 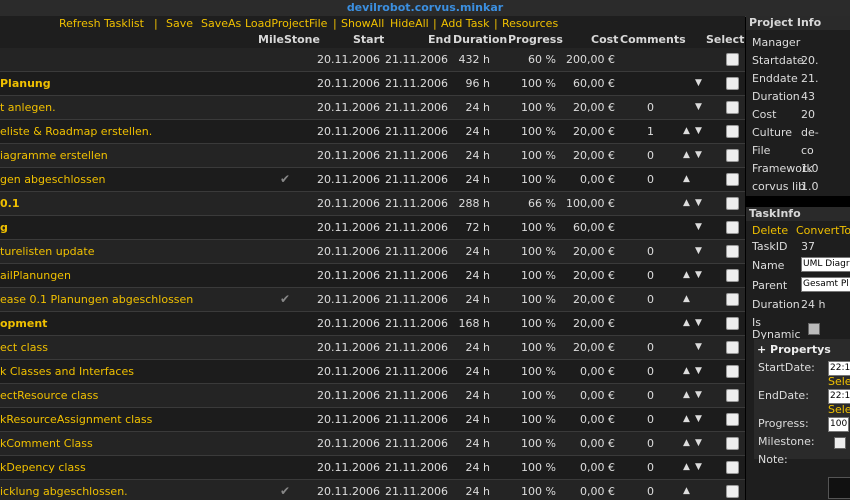 What do you see at coordinates (814, 329) in the screenshot?
I see `is-dynamic-checkbox` at bounding box center [814, 329].